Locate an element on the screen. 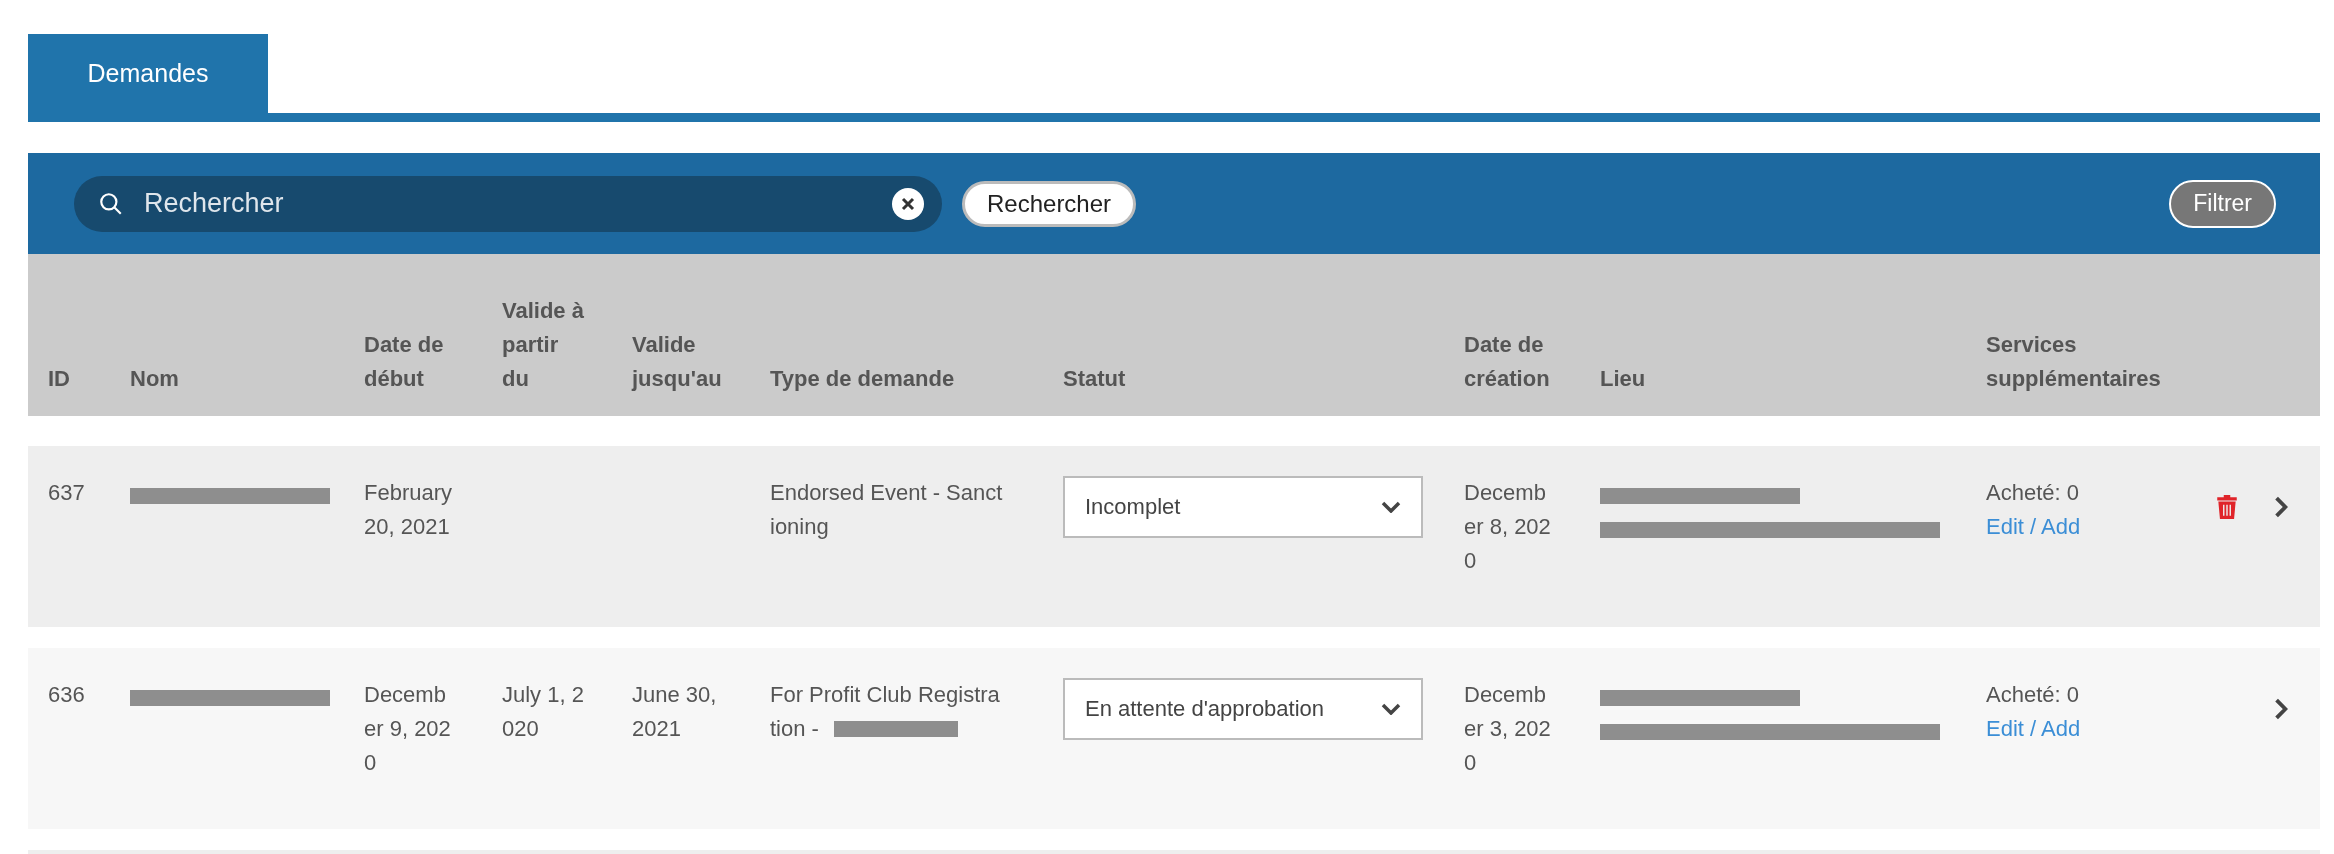 The image size is (2334, 854). table-cell-text: For Profit Club Registration - is located at coordinates (885, 712).